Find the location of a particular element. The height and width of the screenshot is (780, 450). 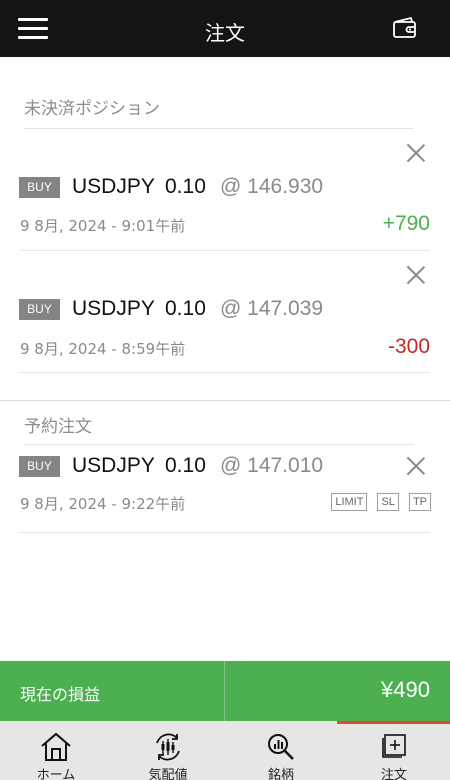

nav-label: 銘柄 is located at coordinates (280, 774).